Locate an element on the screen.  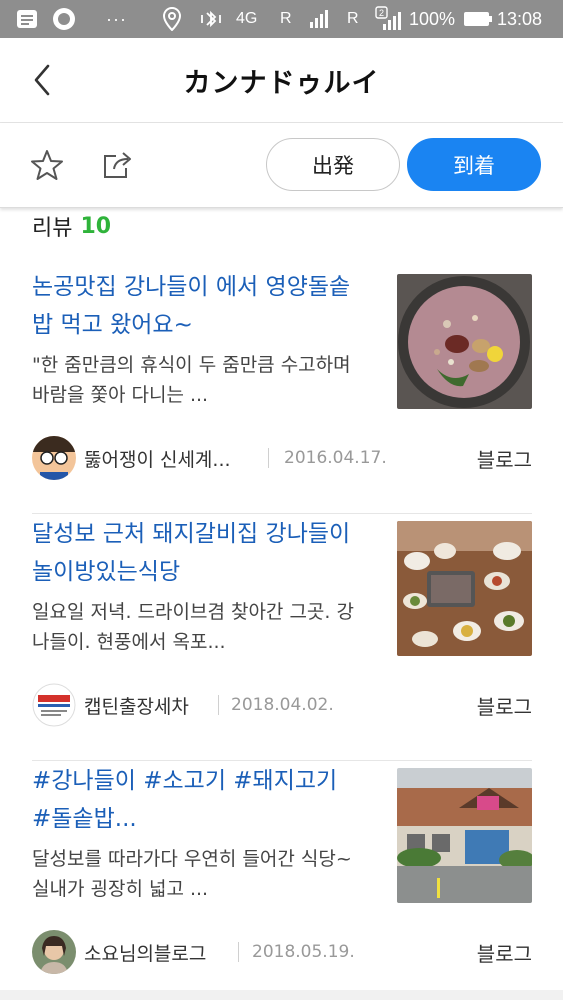
status-bar: ··· 4G R R 2 100% 13:08 is located at coordinates (281, 19).